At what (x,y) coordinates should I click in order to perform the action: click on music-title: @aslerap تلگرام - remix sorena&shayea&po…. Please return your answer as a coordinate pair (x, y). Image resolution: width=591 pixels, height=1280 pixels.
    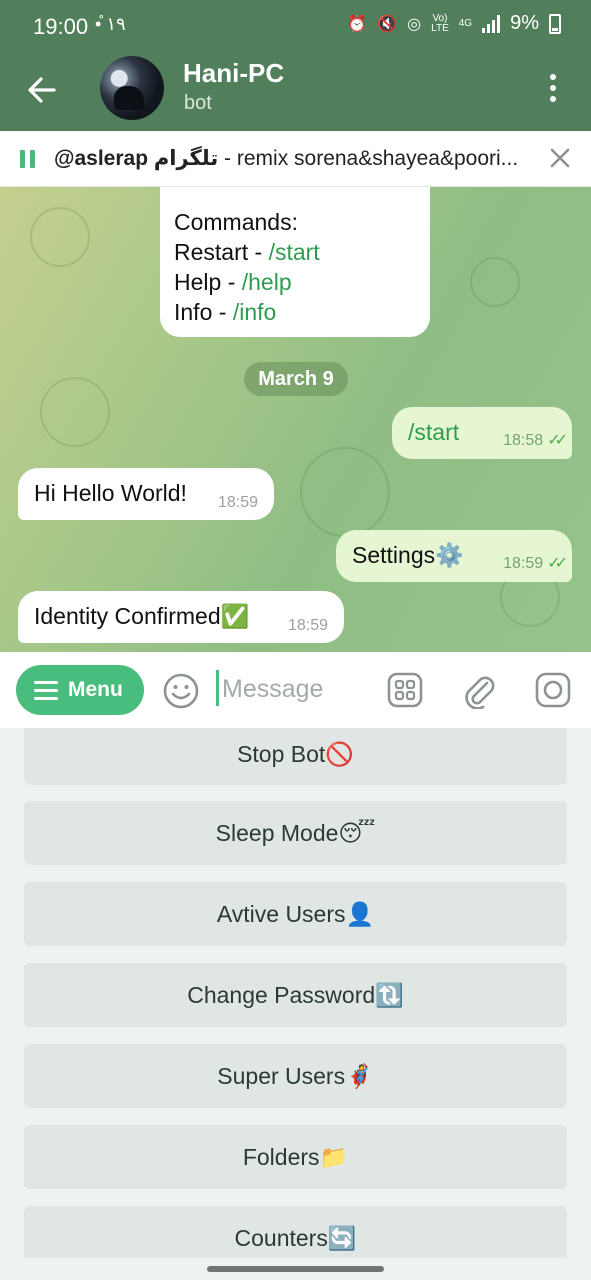
    Looking at the image, I should click on (294, 158).